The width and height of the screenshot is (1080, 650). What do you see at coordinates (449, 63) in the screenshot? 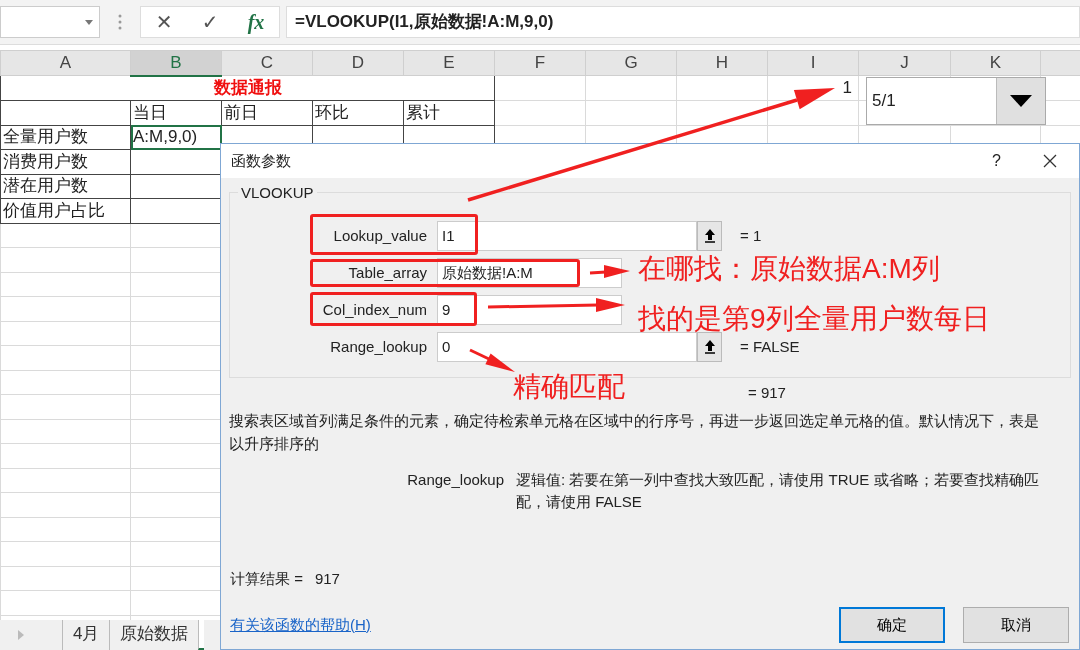
I see `column-header: E` at bounding box center [449, 63].